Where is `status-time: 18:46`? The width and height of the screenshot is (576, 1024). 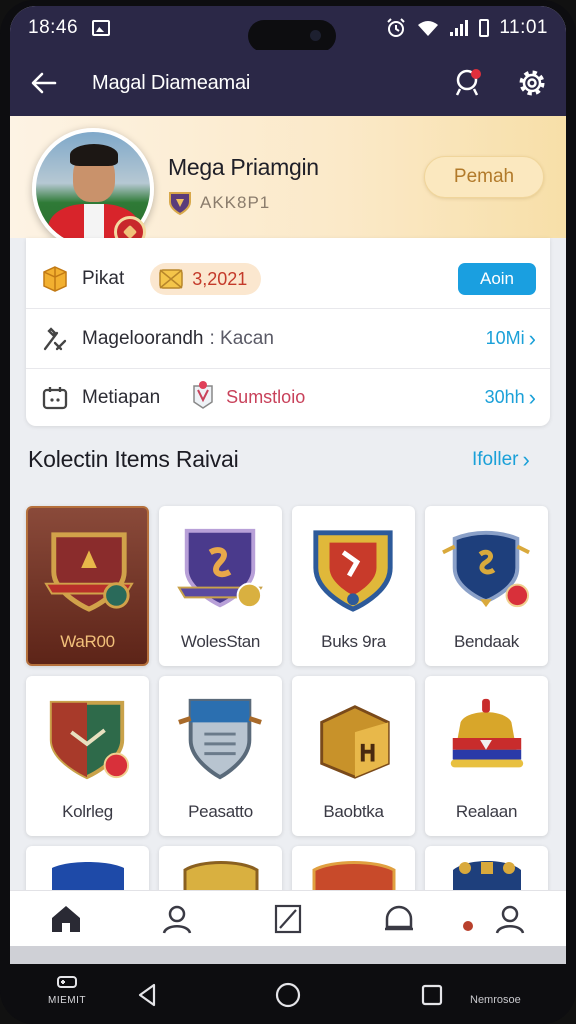
status-time: 18:46 is located at coordinates (53, 27).